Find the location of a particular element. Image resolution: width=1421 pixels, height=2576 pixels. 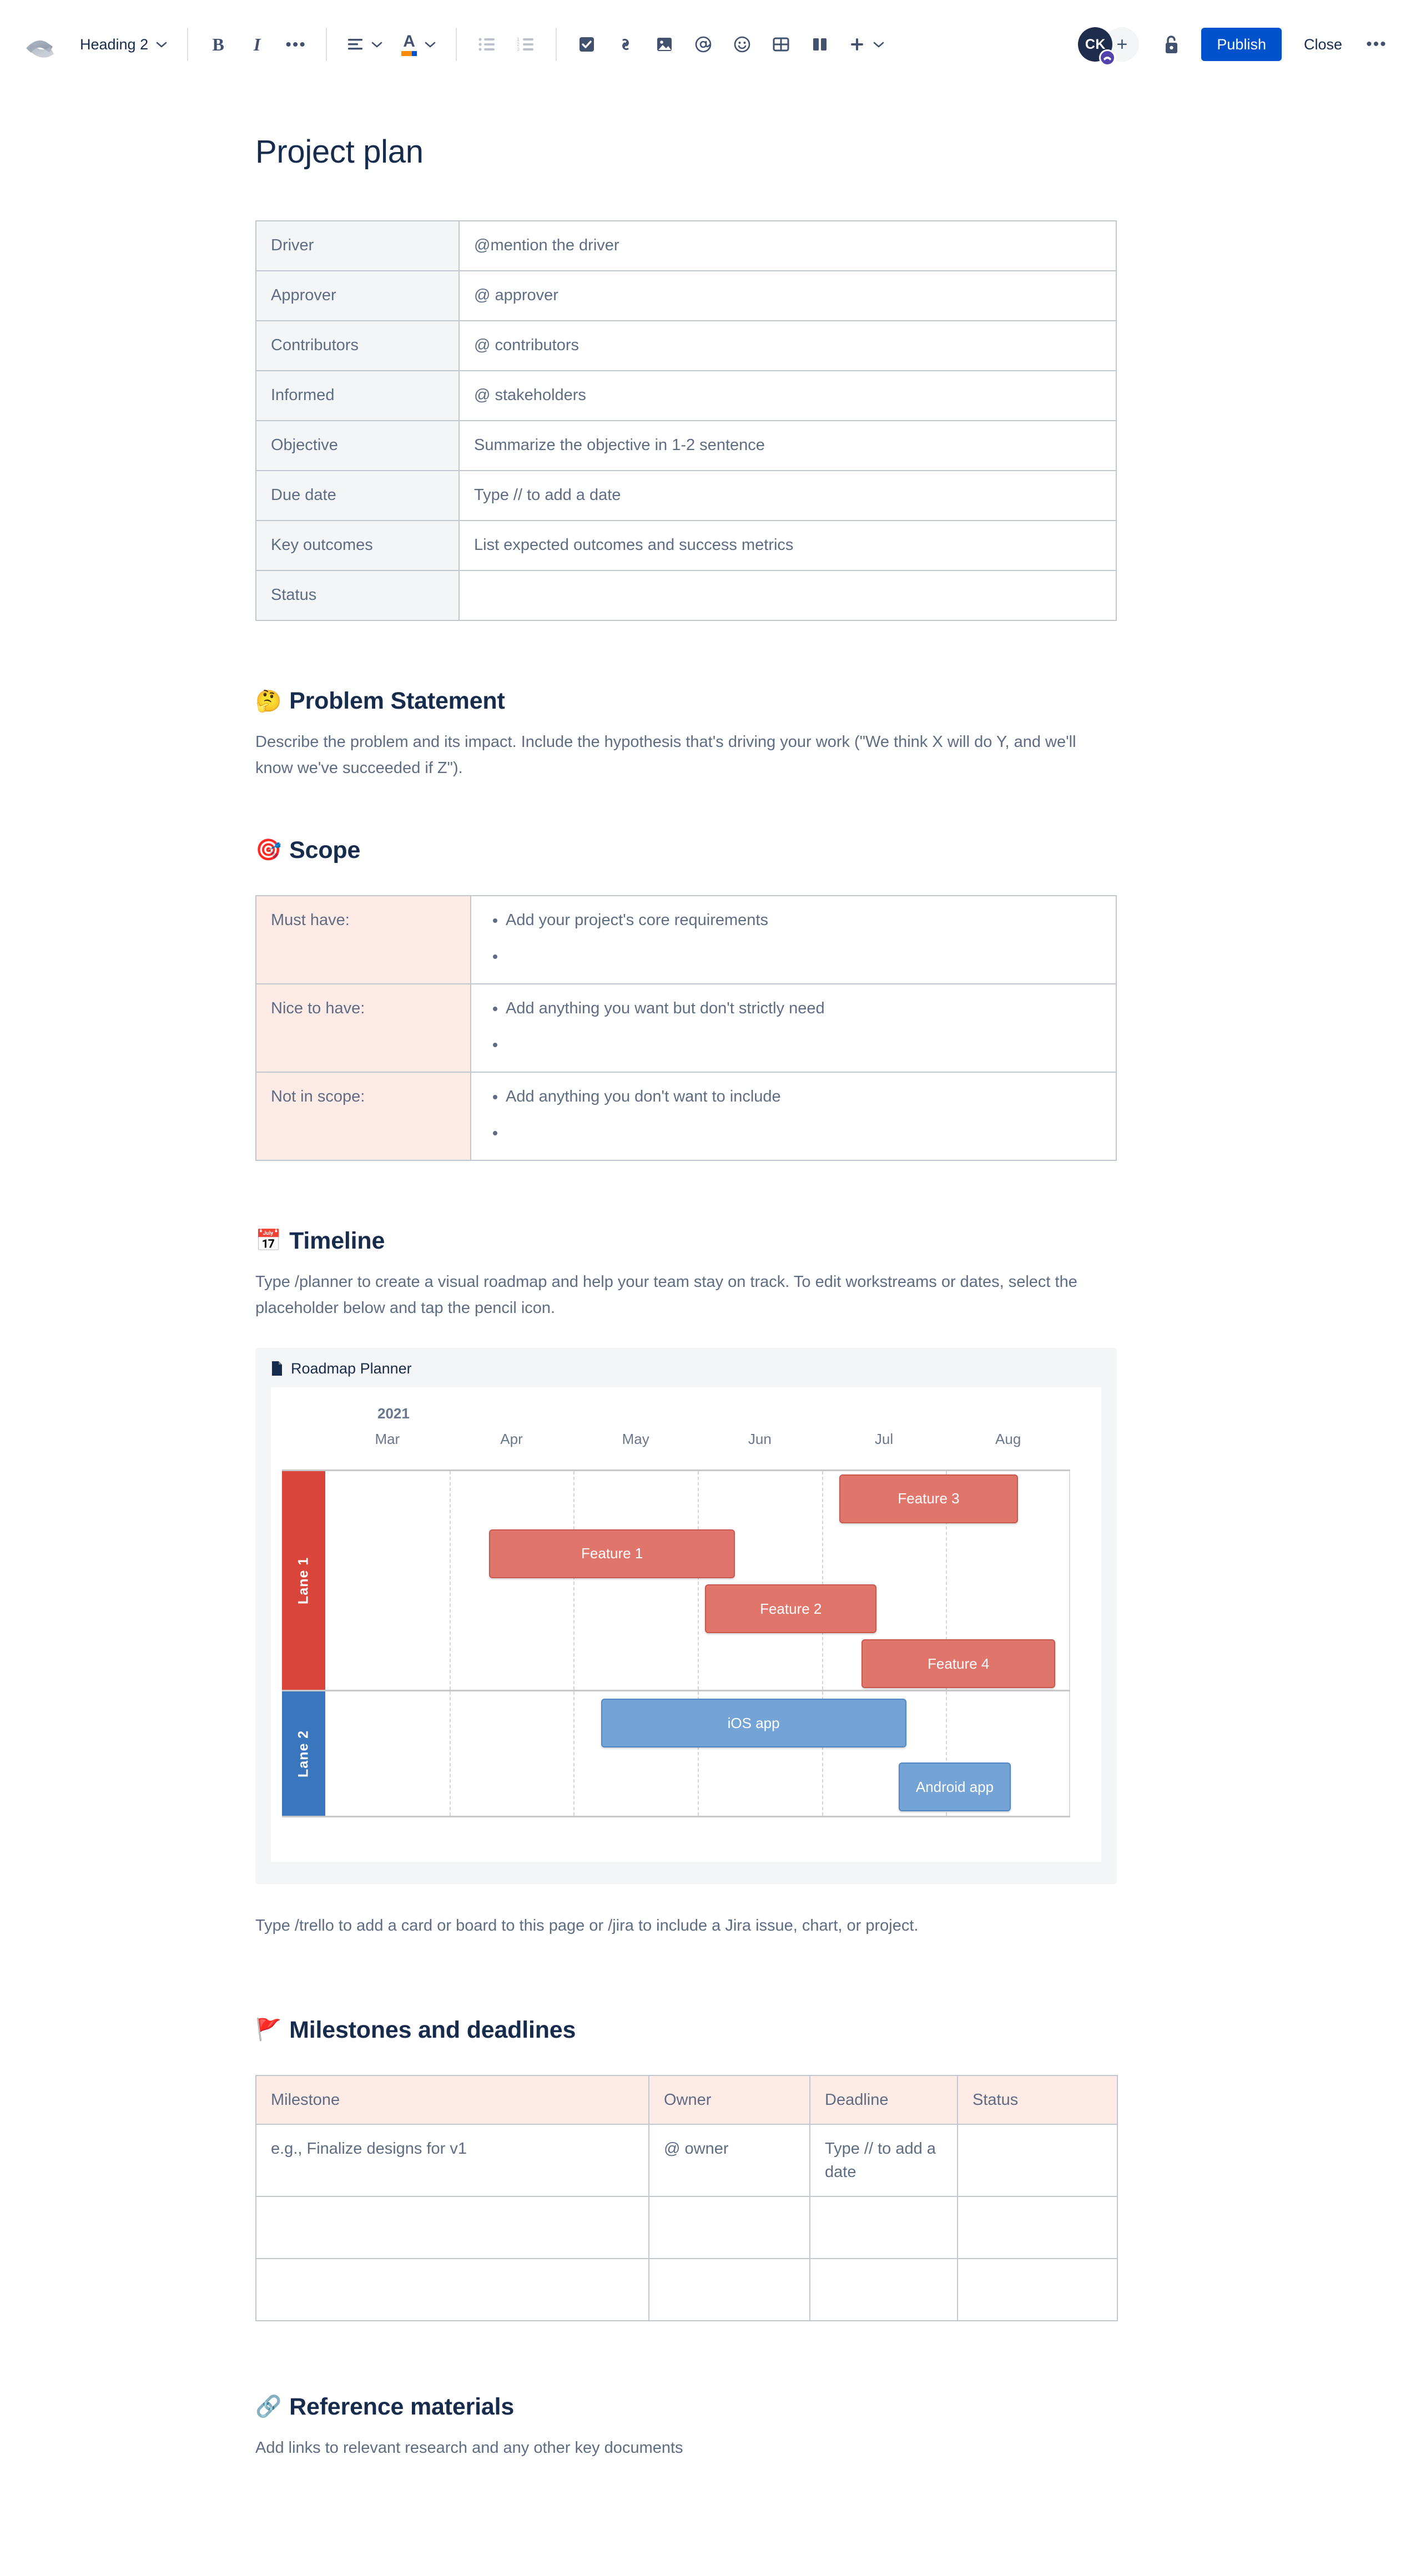

insert-more-button is located at coordinates (866, 44).